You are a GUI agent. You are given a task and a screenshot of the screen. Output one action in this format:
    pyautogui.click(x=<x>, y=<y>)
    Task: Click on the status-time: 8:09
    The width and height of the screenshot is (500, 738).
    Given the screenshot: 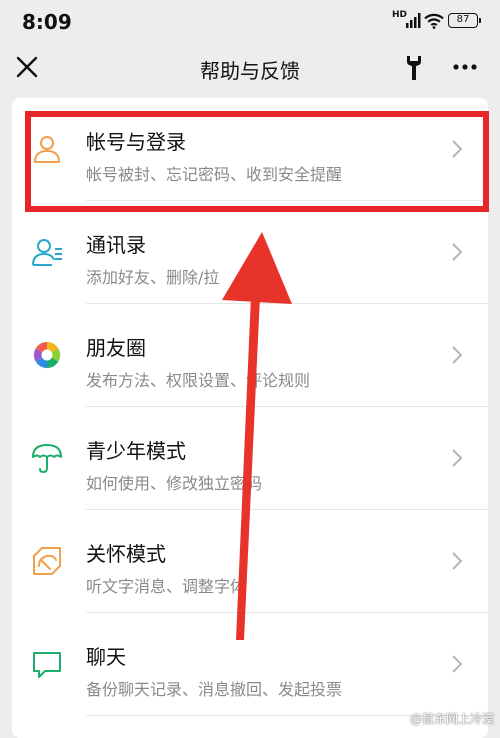 What is the action you would take?
    pyautogui.click(x=47, y=22)
    